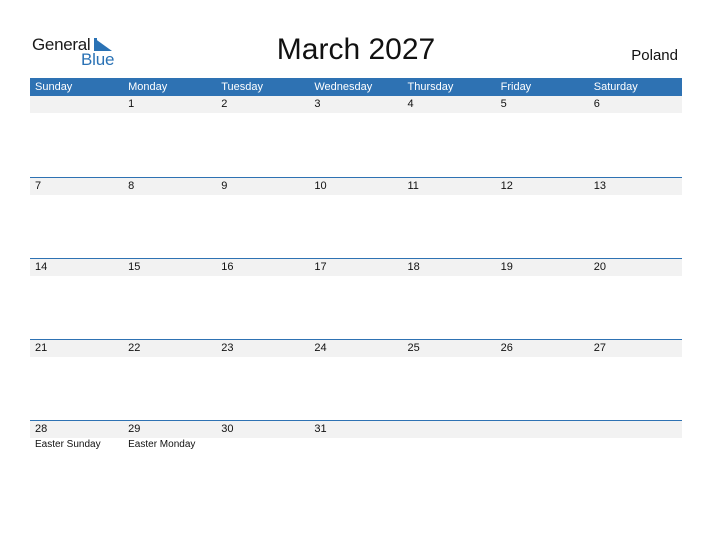  I want to click on day-number: 18, so click(413, 267).